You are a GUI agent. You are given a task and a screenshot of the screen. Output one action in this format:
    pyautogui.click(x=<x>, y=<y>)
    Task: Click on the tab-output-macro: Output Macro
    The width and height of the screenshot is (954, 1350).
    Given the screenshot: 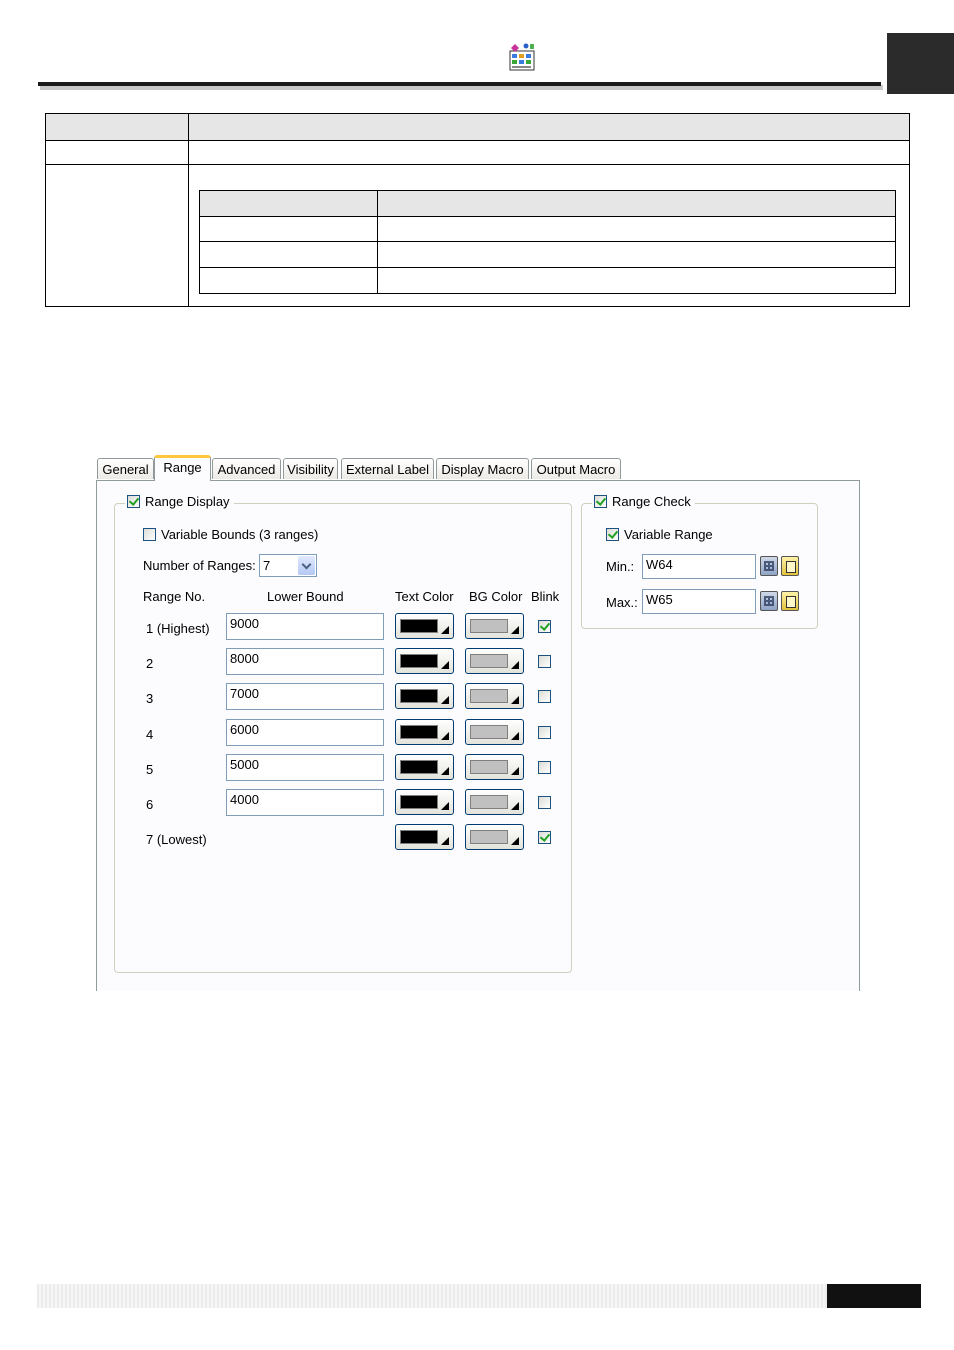 What is the action you would take?
    pyautogui.click(x=576, y=468)
    